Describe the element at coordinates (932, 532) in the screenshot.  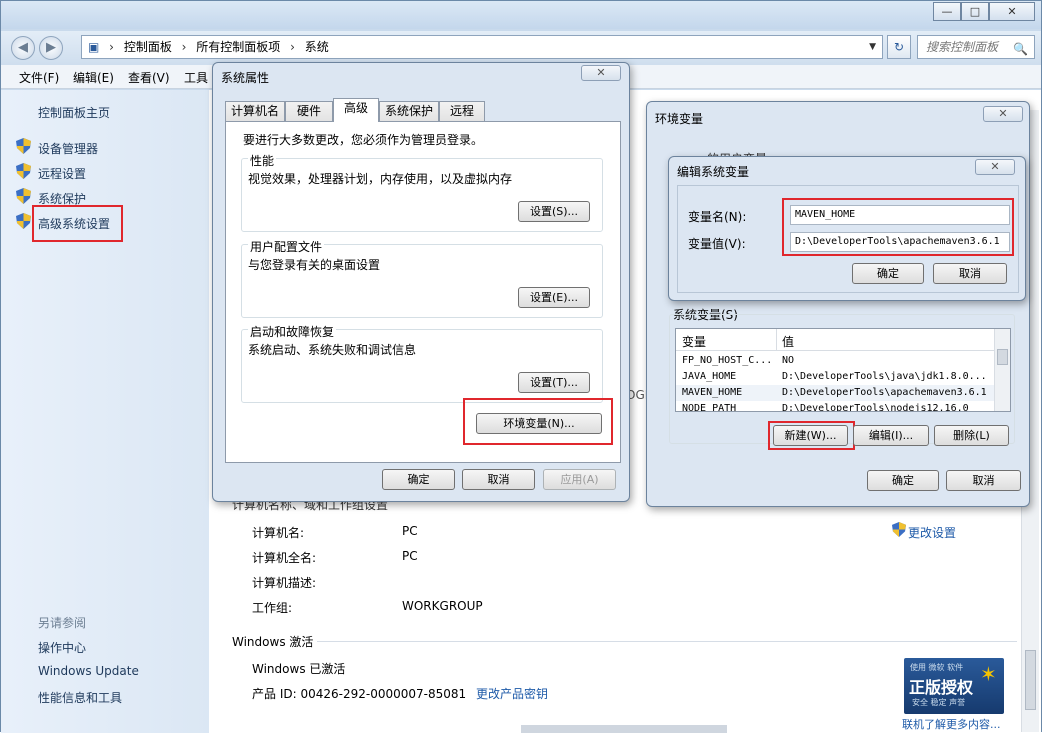
I see `change-settings-link: 更改设置` at that location.